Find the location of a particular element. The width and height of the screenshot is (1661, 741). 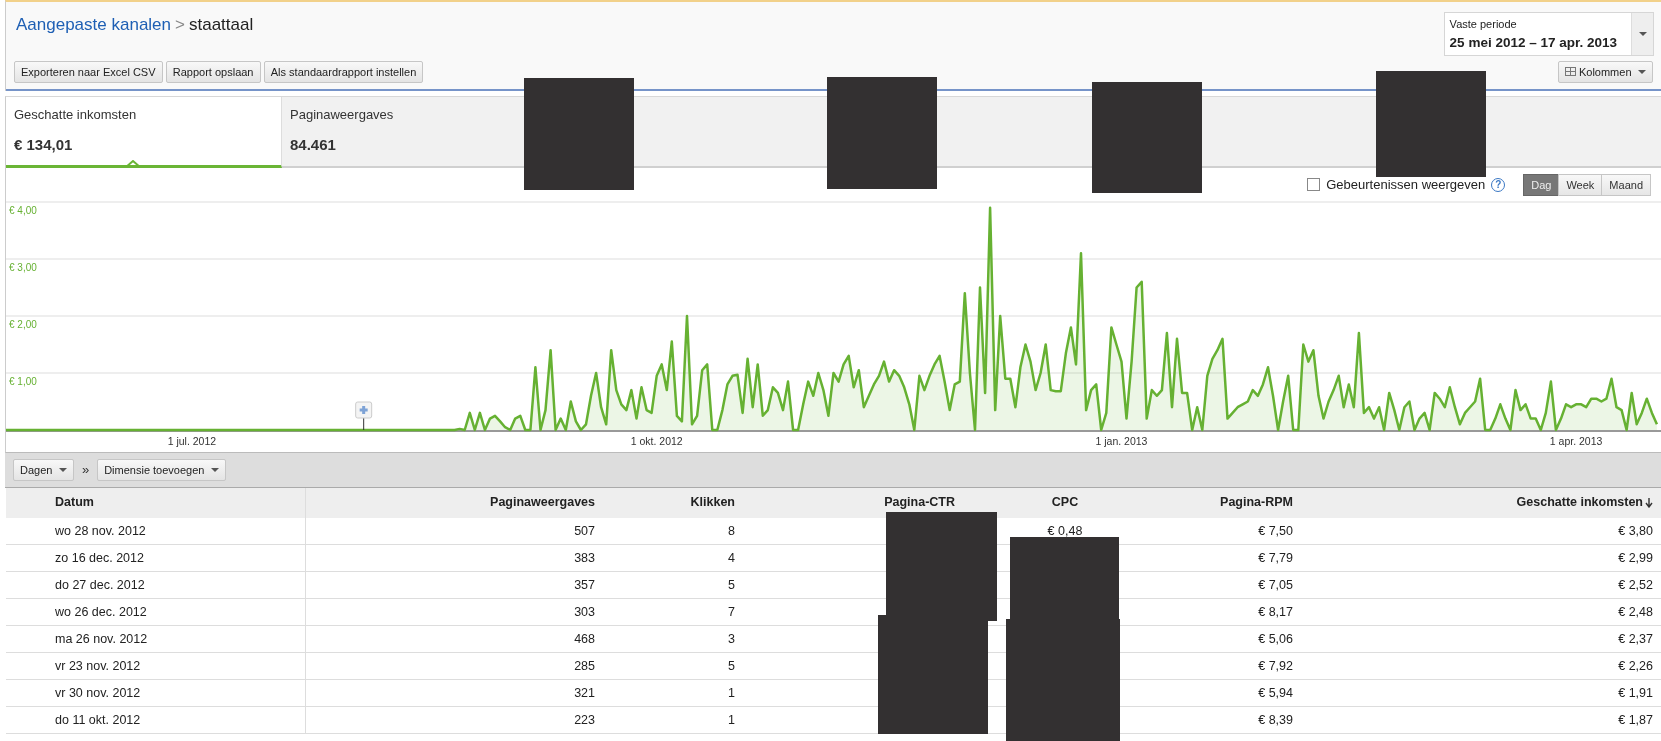

column-header: Pagina-RPM is located at coordinates (1214, 502).